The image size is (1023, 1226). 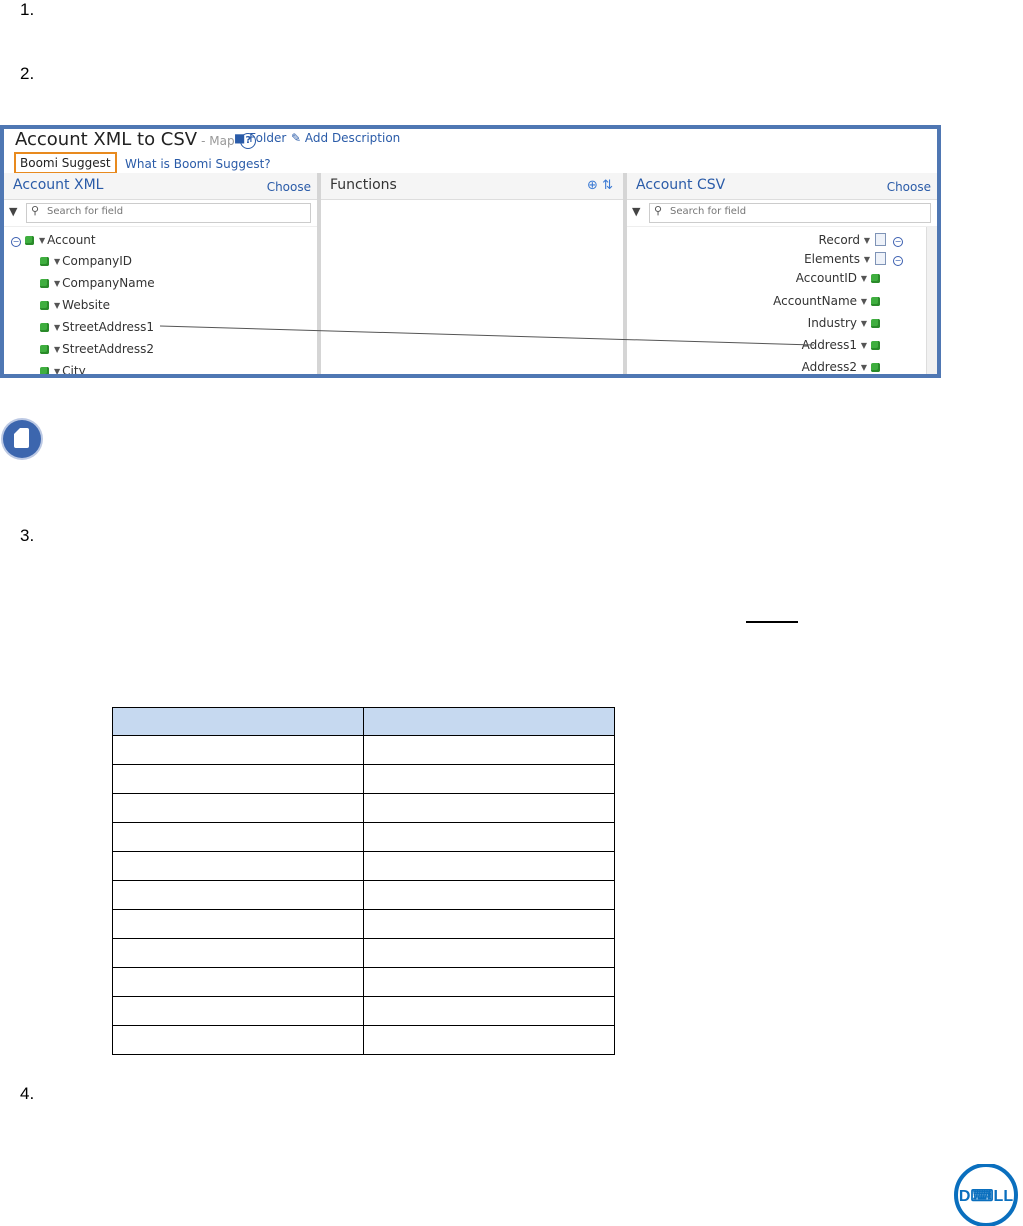 What do you see at coordinates (63, 369) in the screenshot?
I see `tree-node-city: ▼ City` at bounding box center [63, 369].